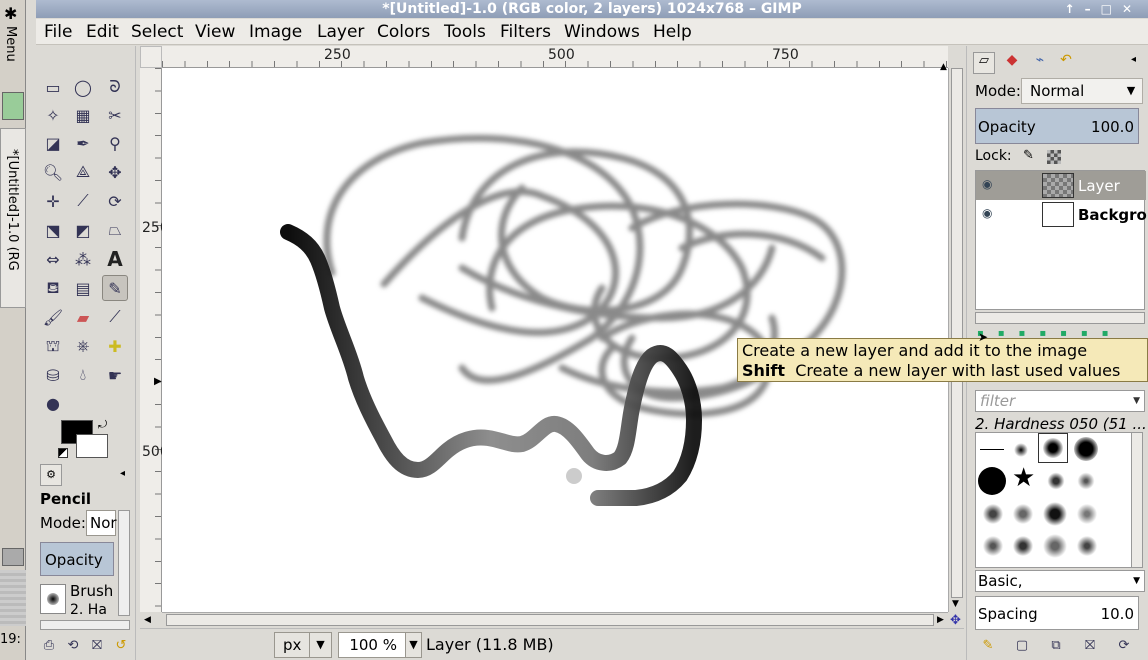  What do you see at coordinates (1090, 645) in the screenshot?
I see `delete-brush-icon: ⛝` at bounding box center [1090, 645].